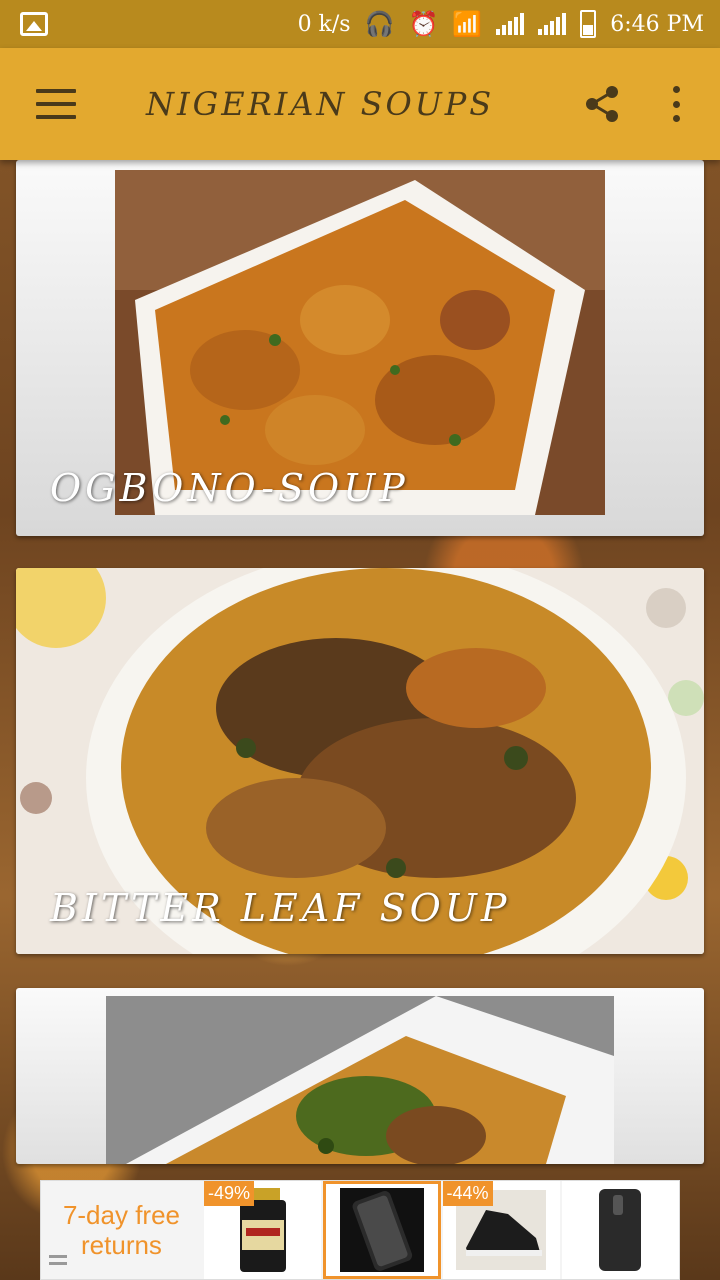 The height and width of the screenshot is (1280, 720). I want to click on ad-banner: 7-day free returns -49% -44%, so click(360, 1230).